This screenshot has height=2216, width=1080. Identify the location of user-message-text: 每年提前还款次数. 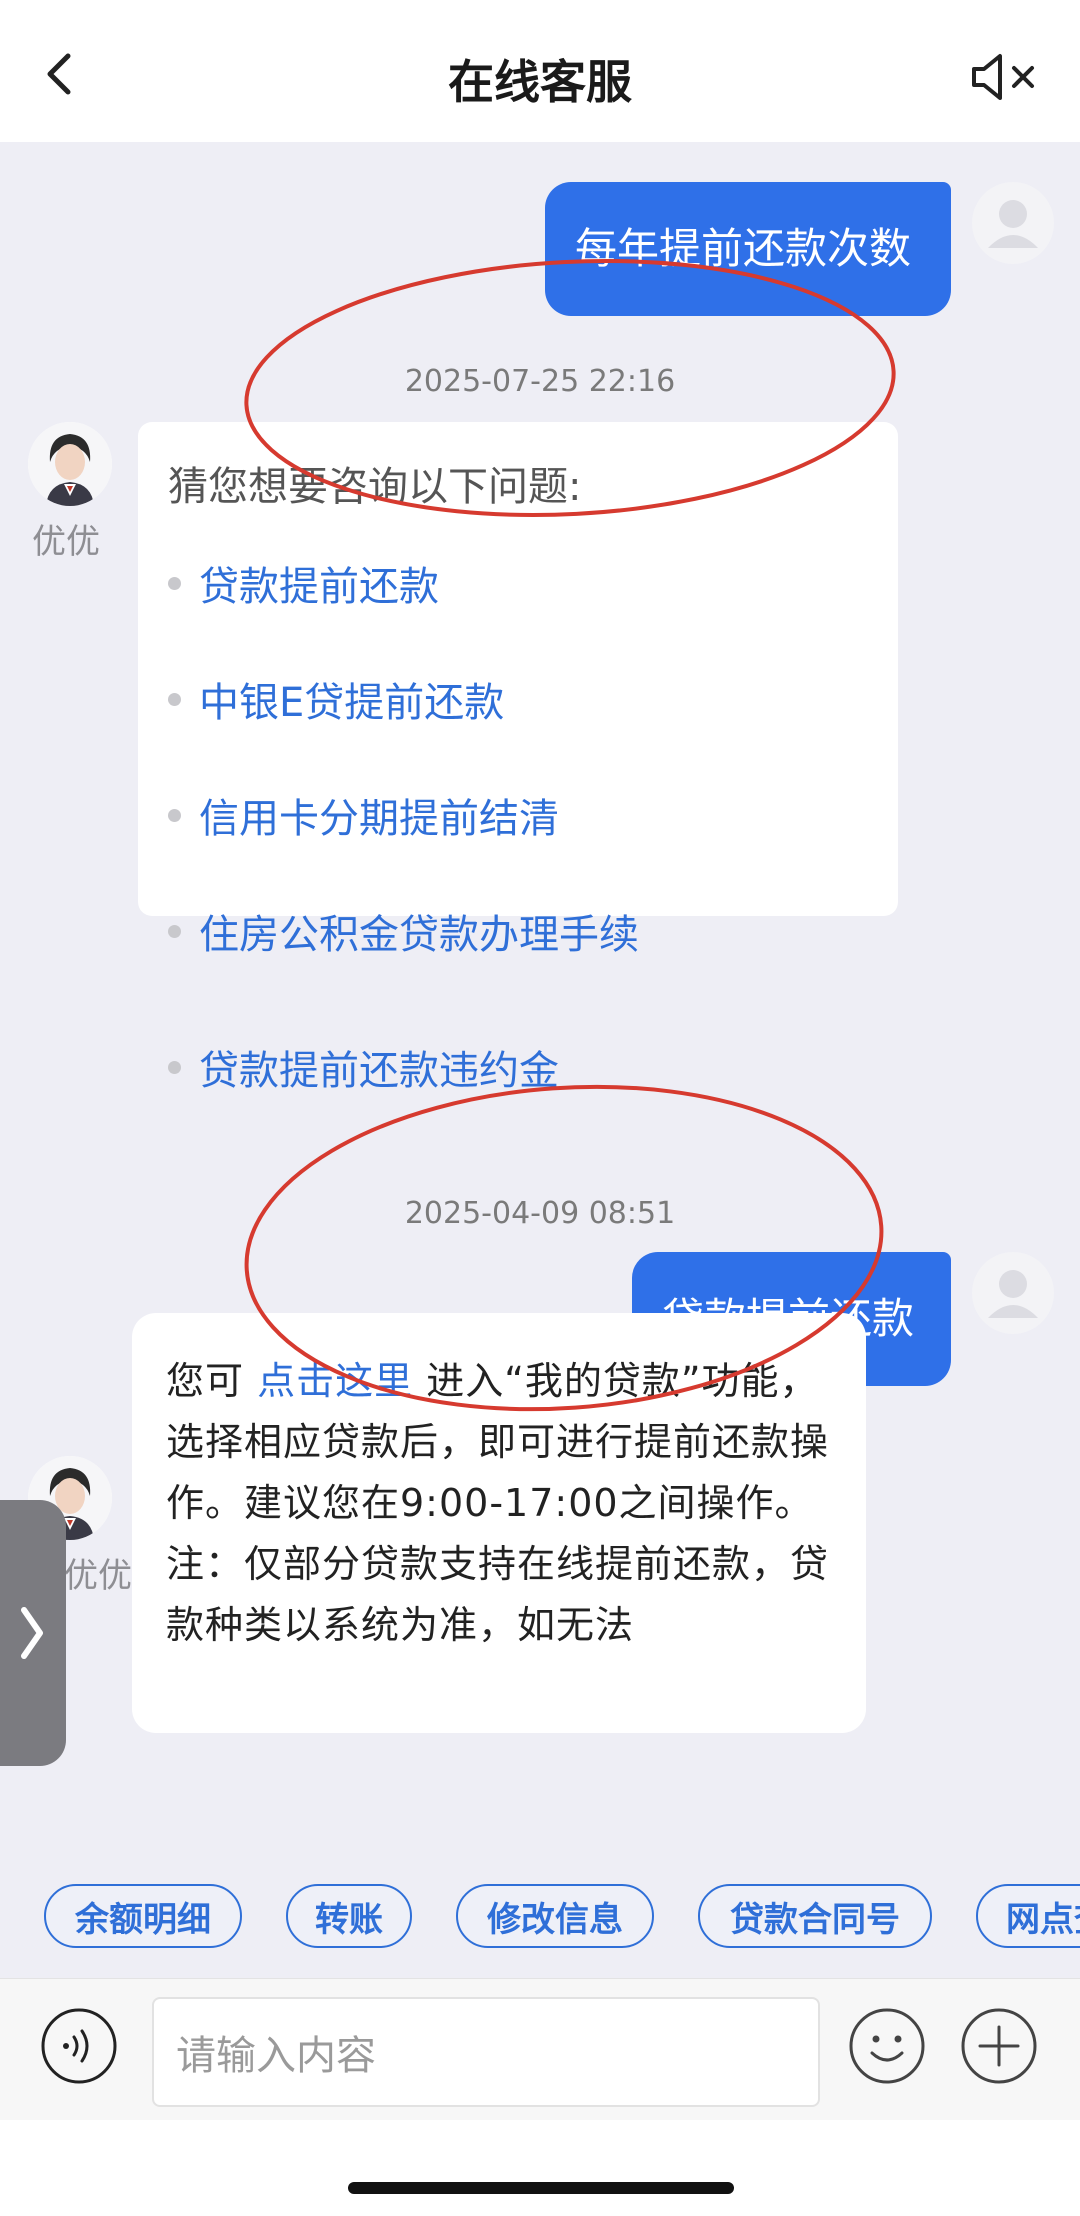
(743, 248).